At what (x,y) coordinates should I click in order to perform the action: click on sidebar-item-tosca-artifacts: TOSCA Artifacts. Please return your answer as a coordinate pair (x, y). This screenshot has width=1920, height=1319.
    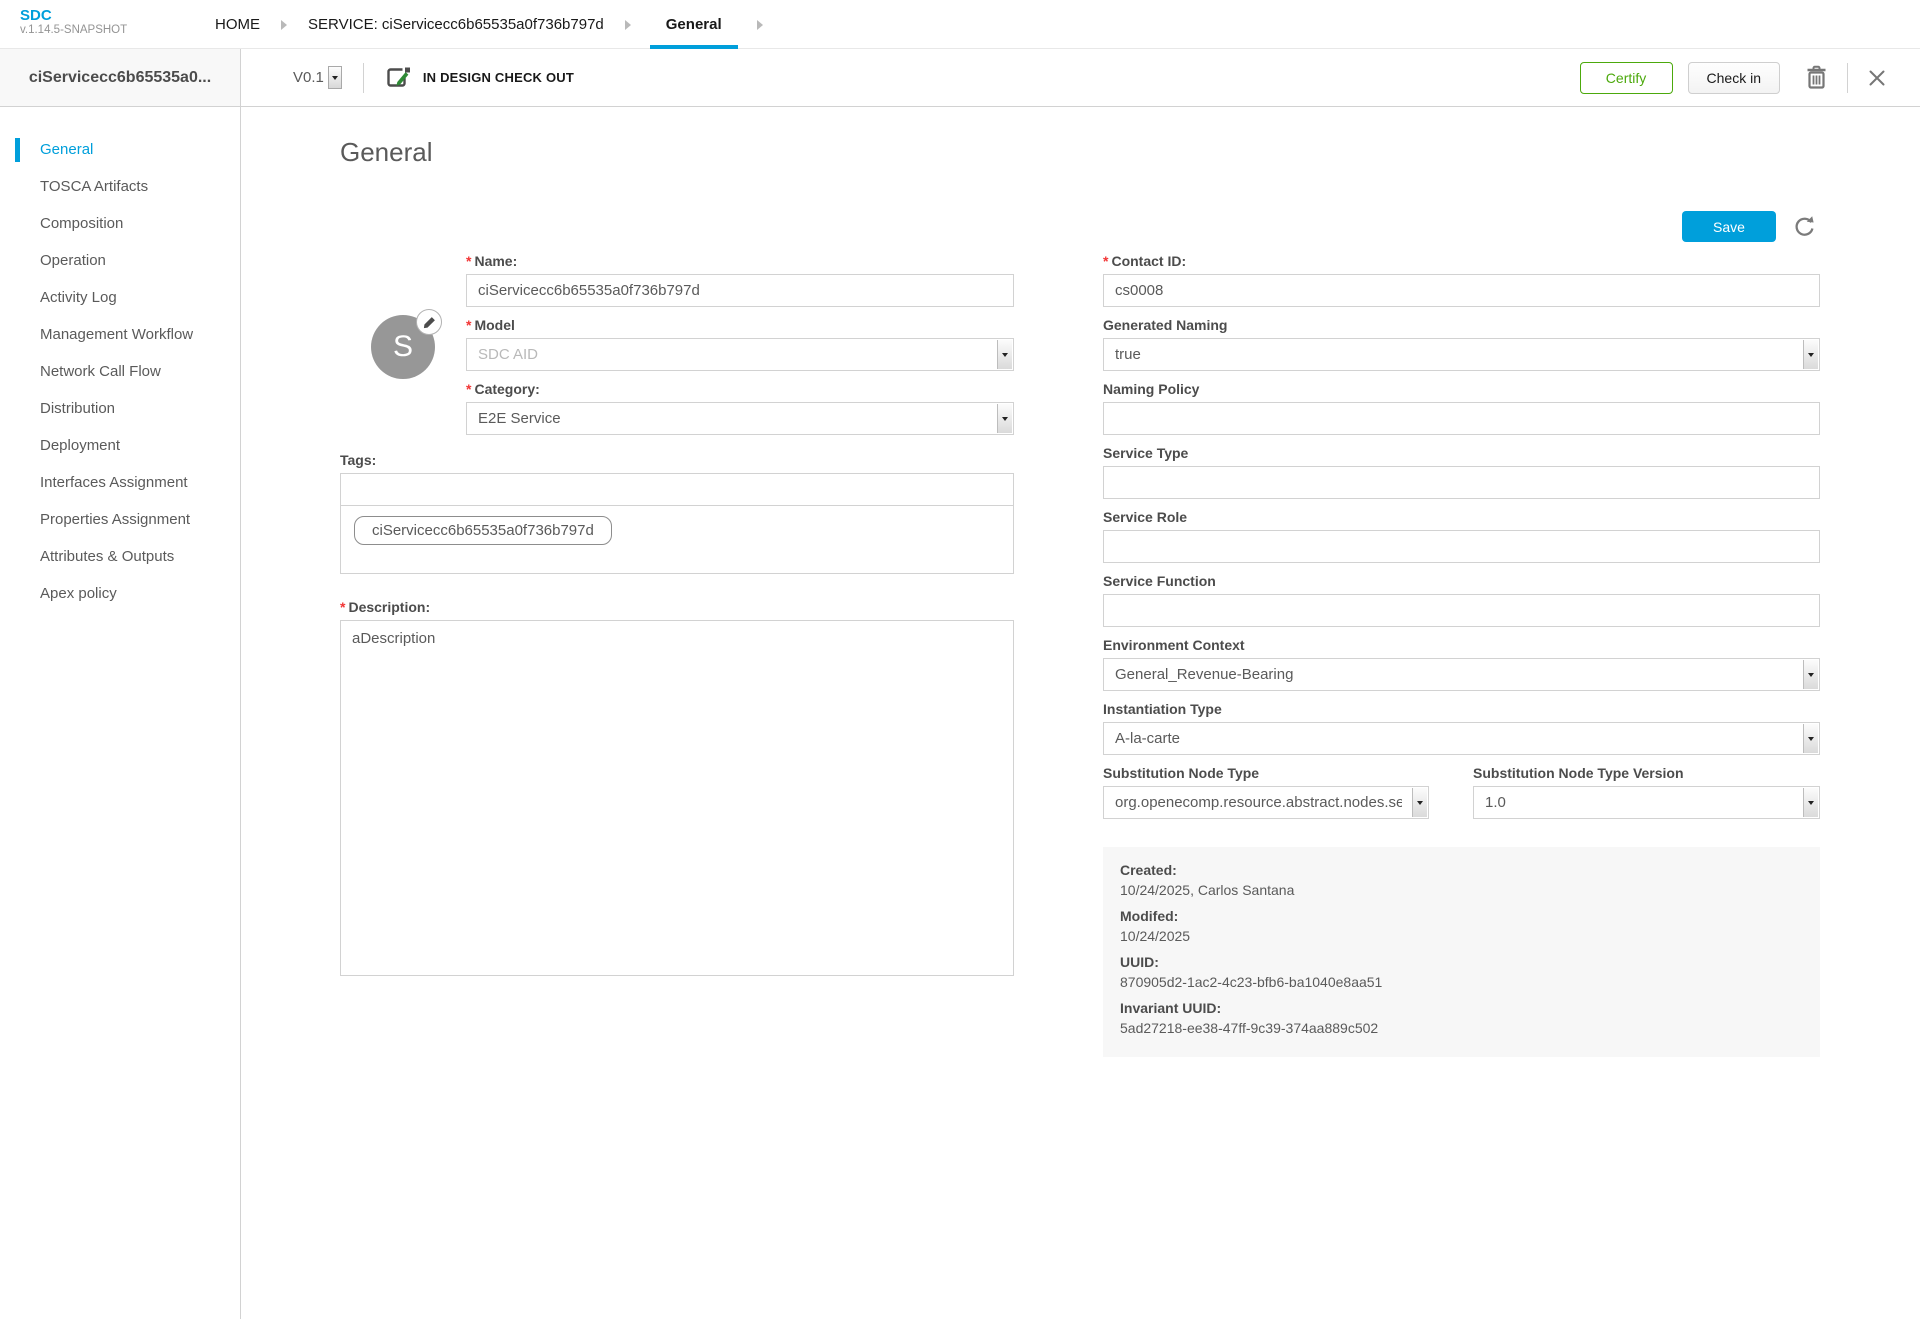
    Looking at the image, I should click on (120, 186).